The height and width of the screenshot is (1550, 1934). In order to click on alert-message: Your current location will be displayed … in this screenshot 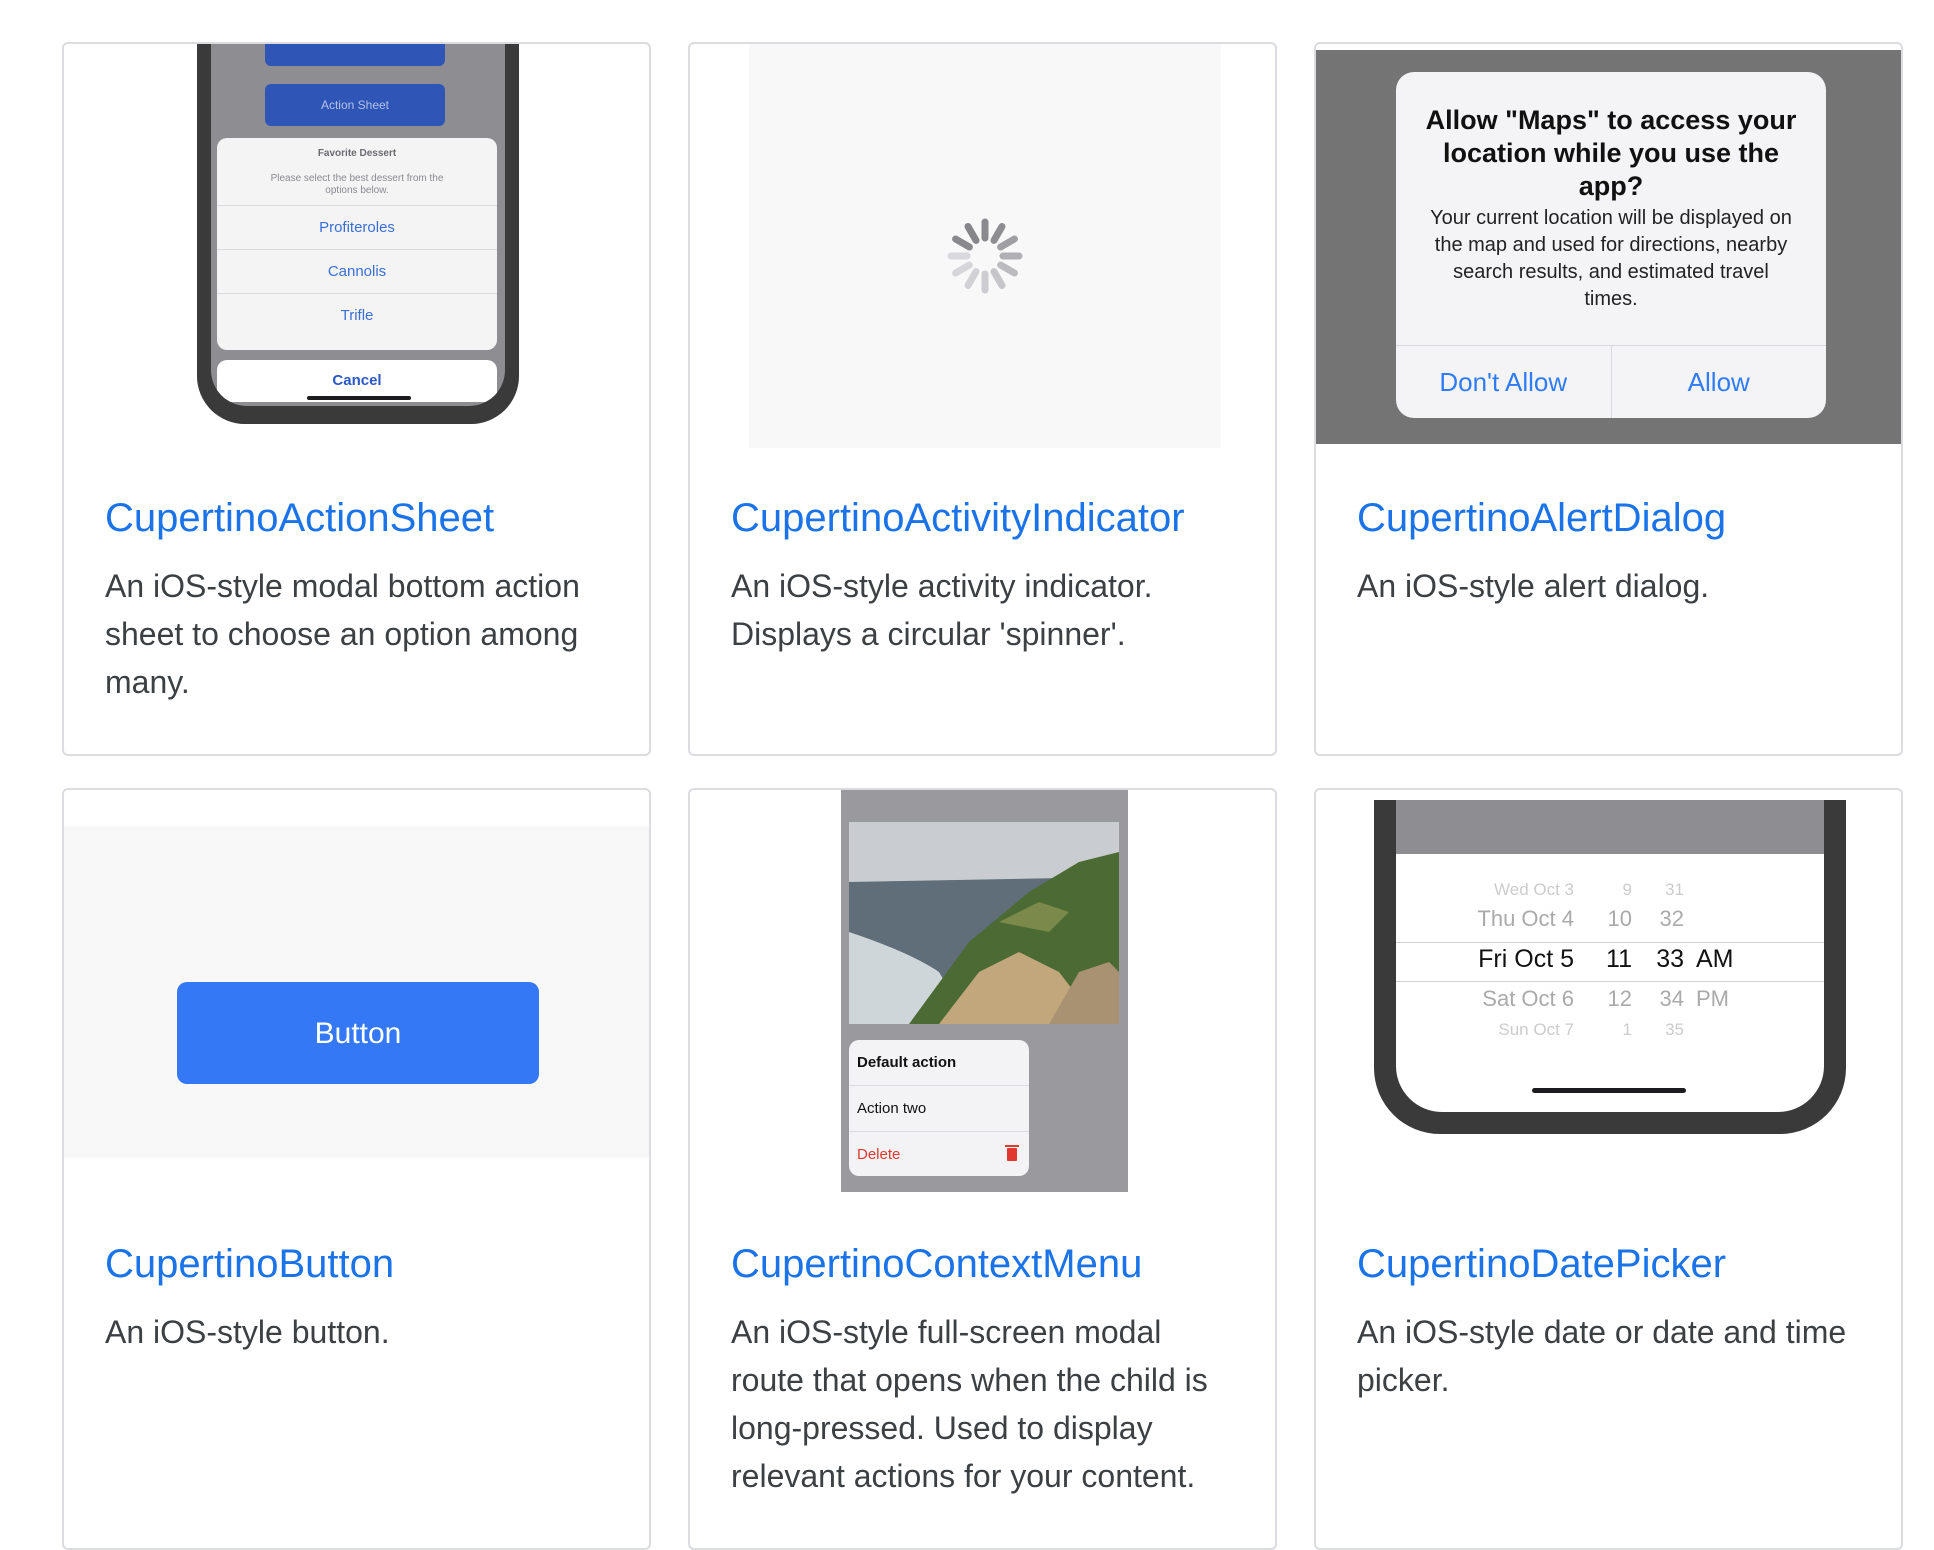, I will do `click(1611, 258)`.